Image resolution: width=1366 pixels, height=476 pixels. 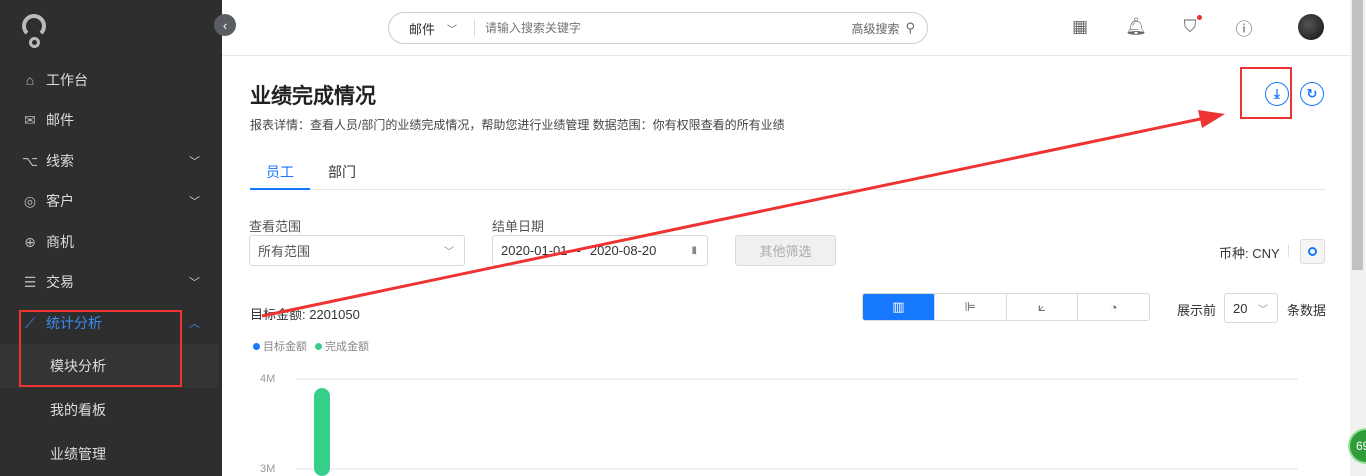 I want to click on chevron-up-icon: ︿, so click(x=194, y=324).